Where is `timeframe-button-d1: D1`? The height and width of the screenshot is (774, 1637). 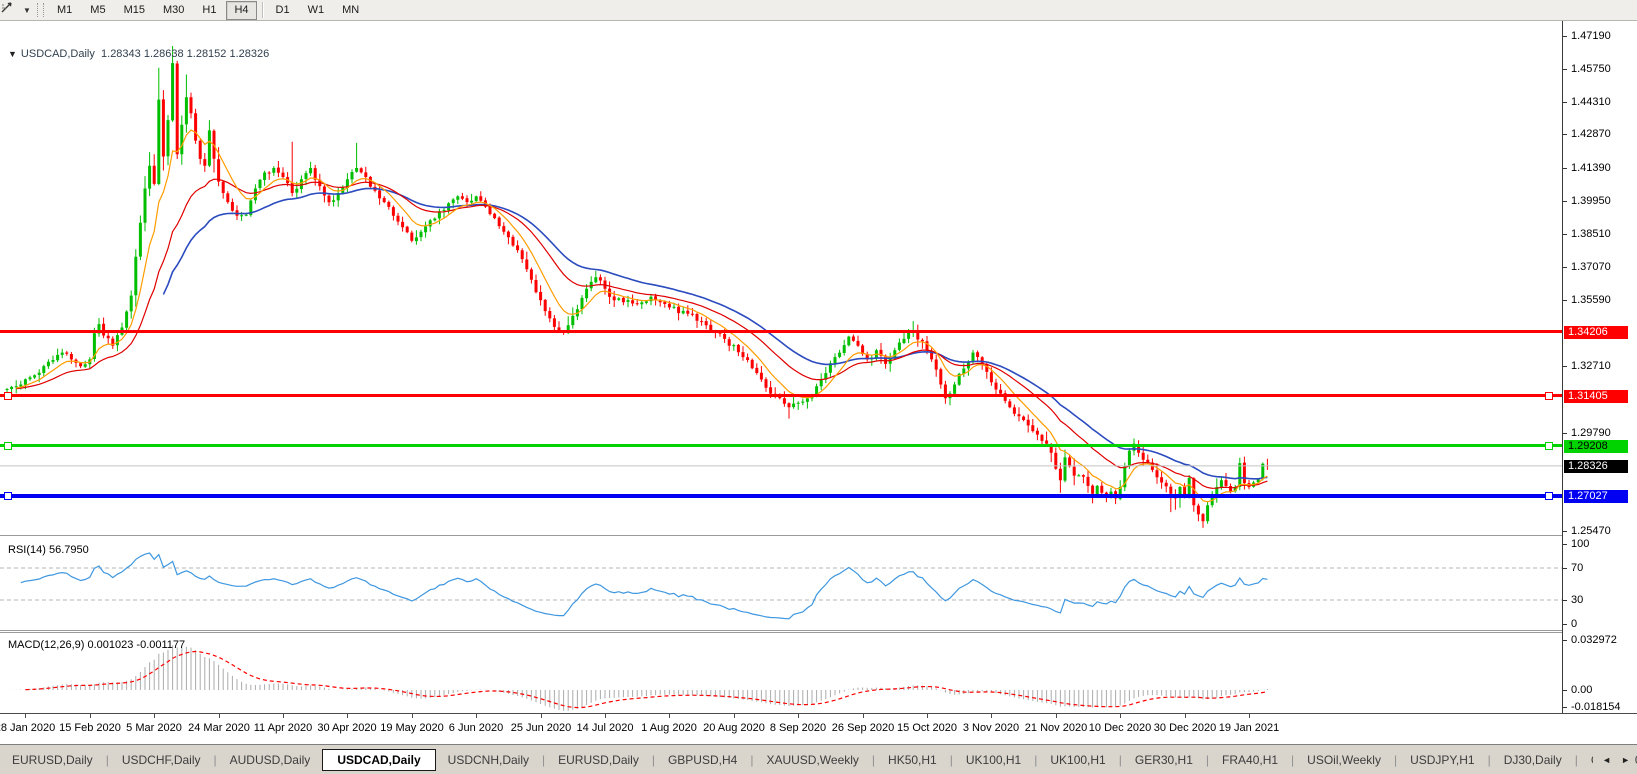
timeframe-button-d1: D1 is located at coordinates (283, 10).